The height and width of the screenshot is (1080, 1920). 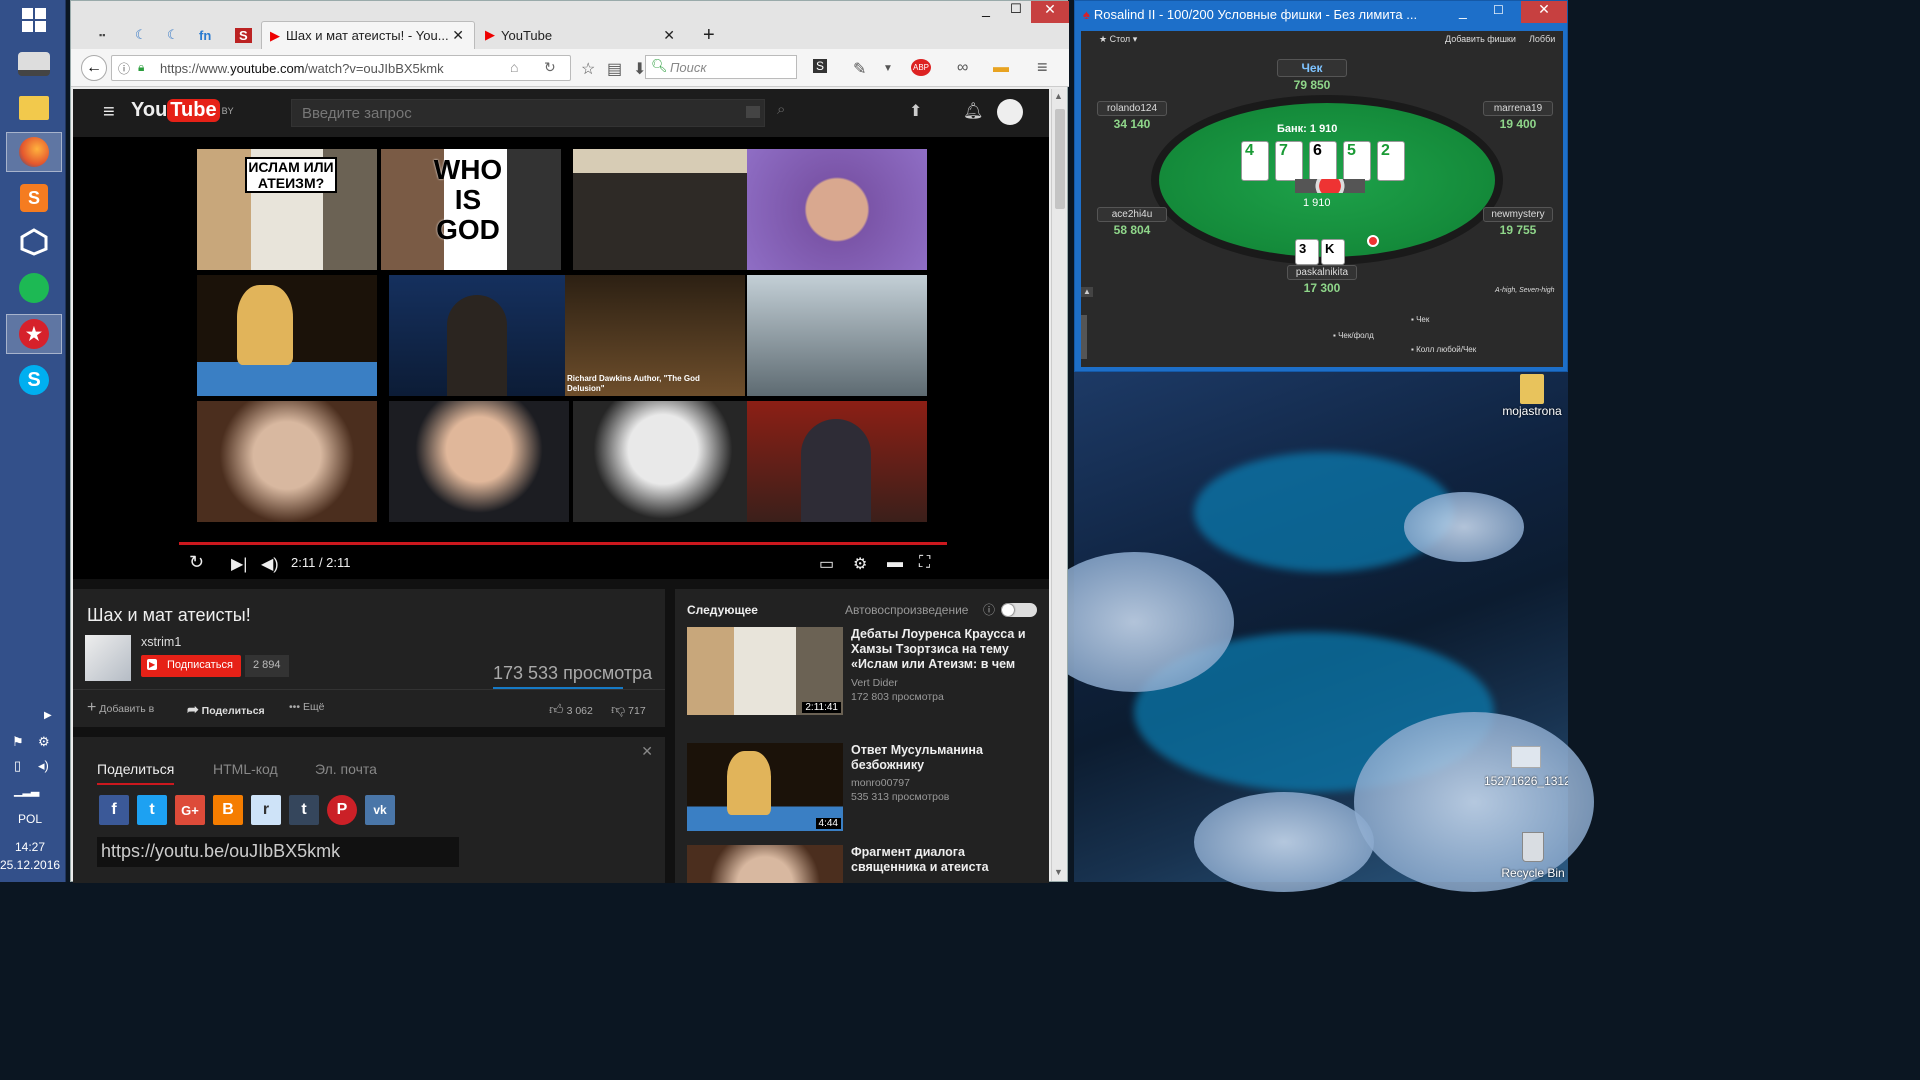 What do you see at coordinates (581, 35) in the screenshot?
I see `tab-youtube: ▶ YouTube ✕` at bounding box center [581, 35].